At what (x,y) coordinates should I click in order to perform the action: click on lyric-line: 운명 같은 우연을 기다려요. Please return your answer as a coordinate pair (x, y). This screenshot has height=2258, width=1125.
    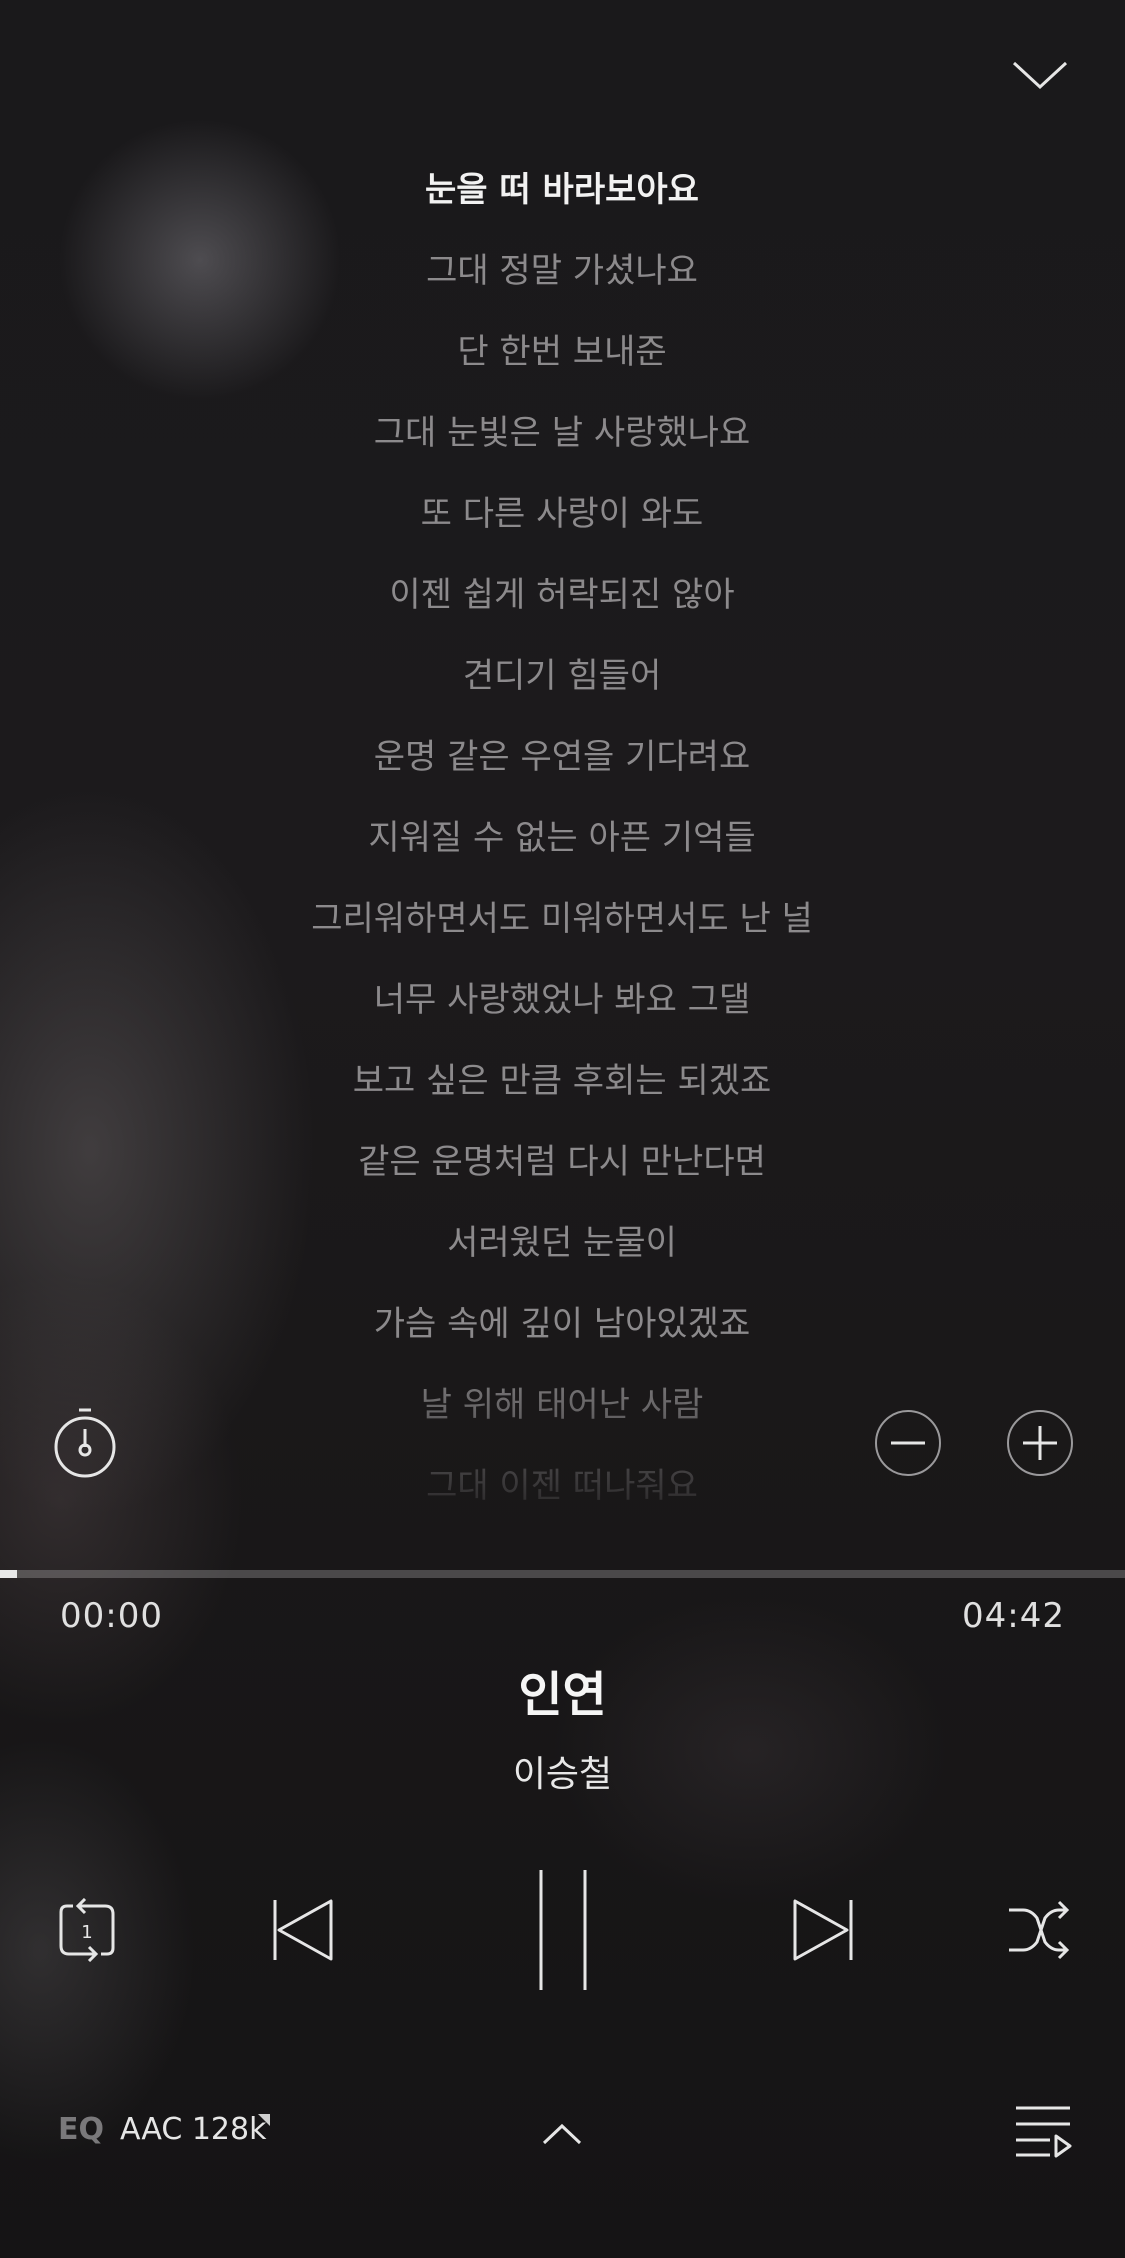
    Looking at the image, I should click on (562, 757).